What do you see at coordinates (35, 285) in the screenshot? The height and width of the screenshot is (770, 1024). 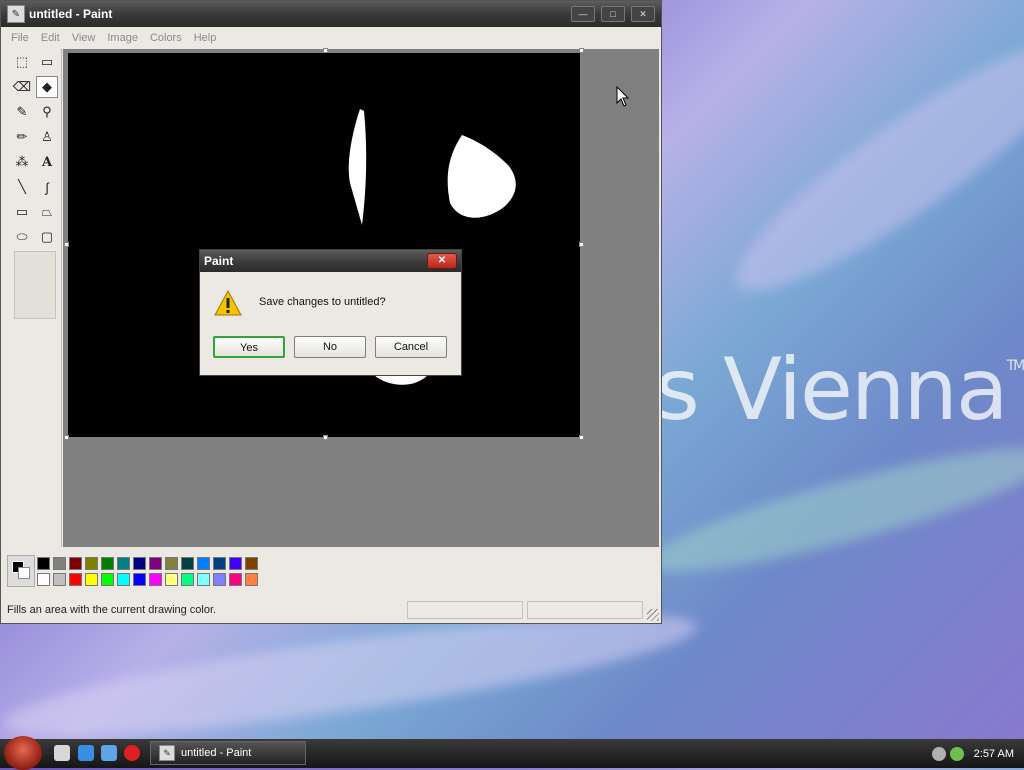 I see `tool-options-box` at bounding box center [35, 285].